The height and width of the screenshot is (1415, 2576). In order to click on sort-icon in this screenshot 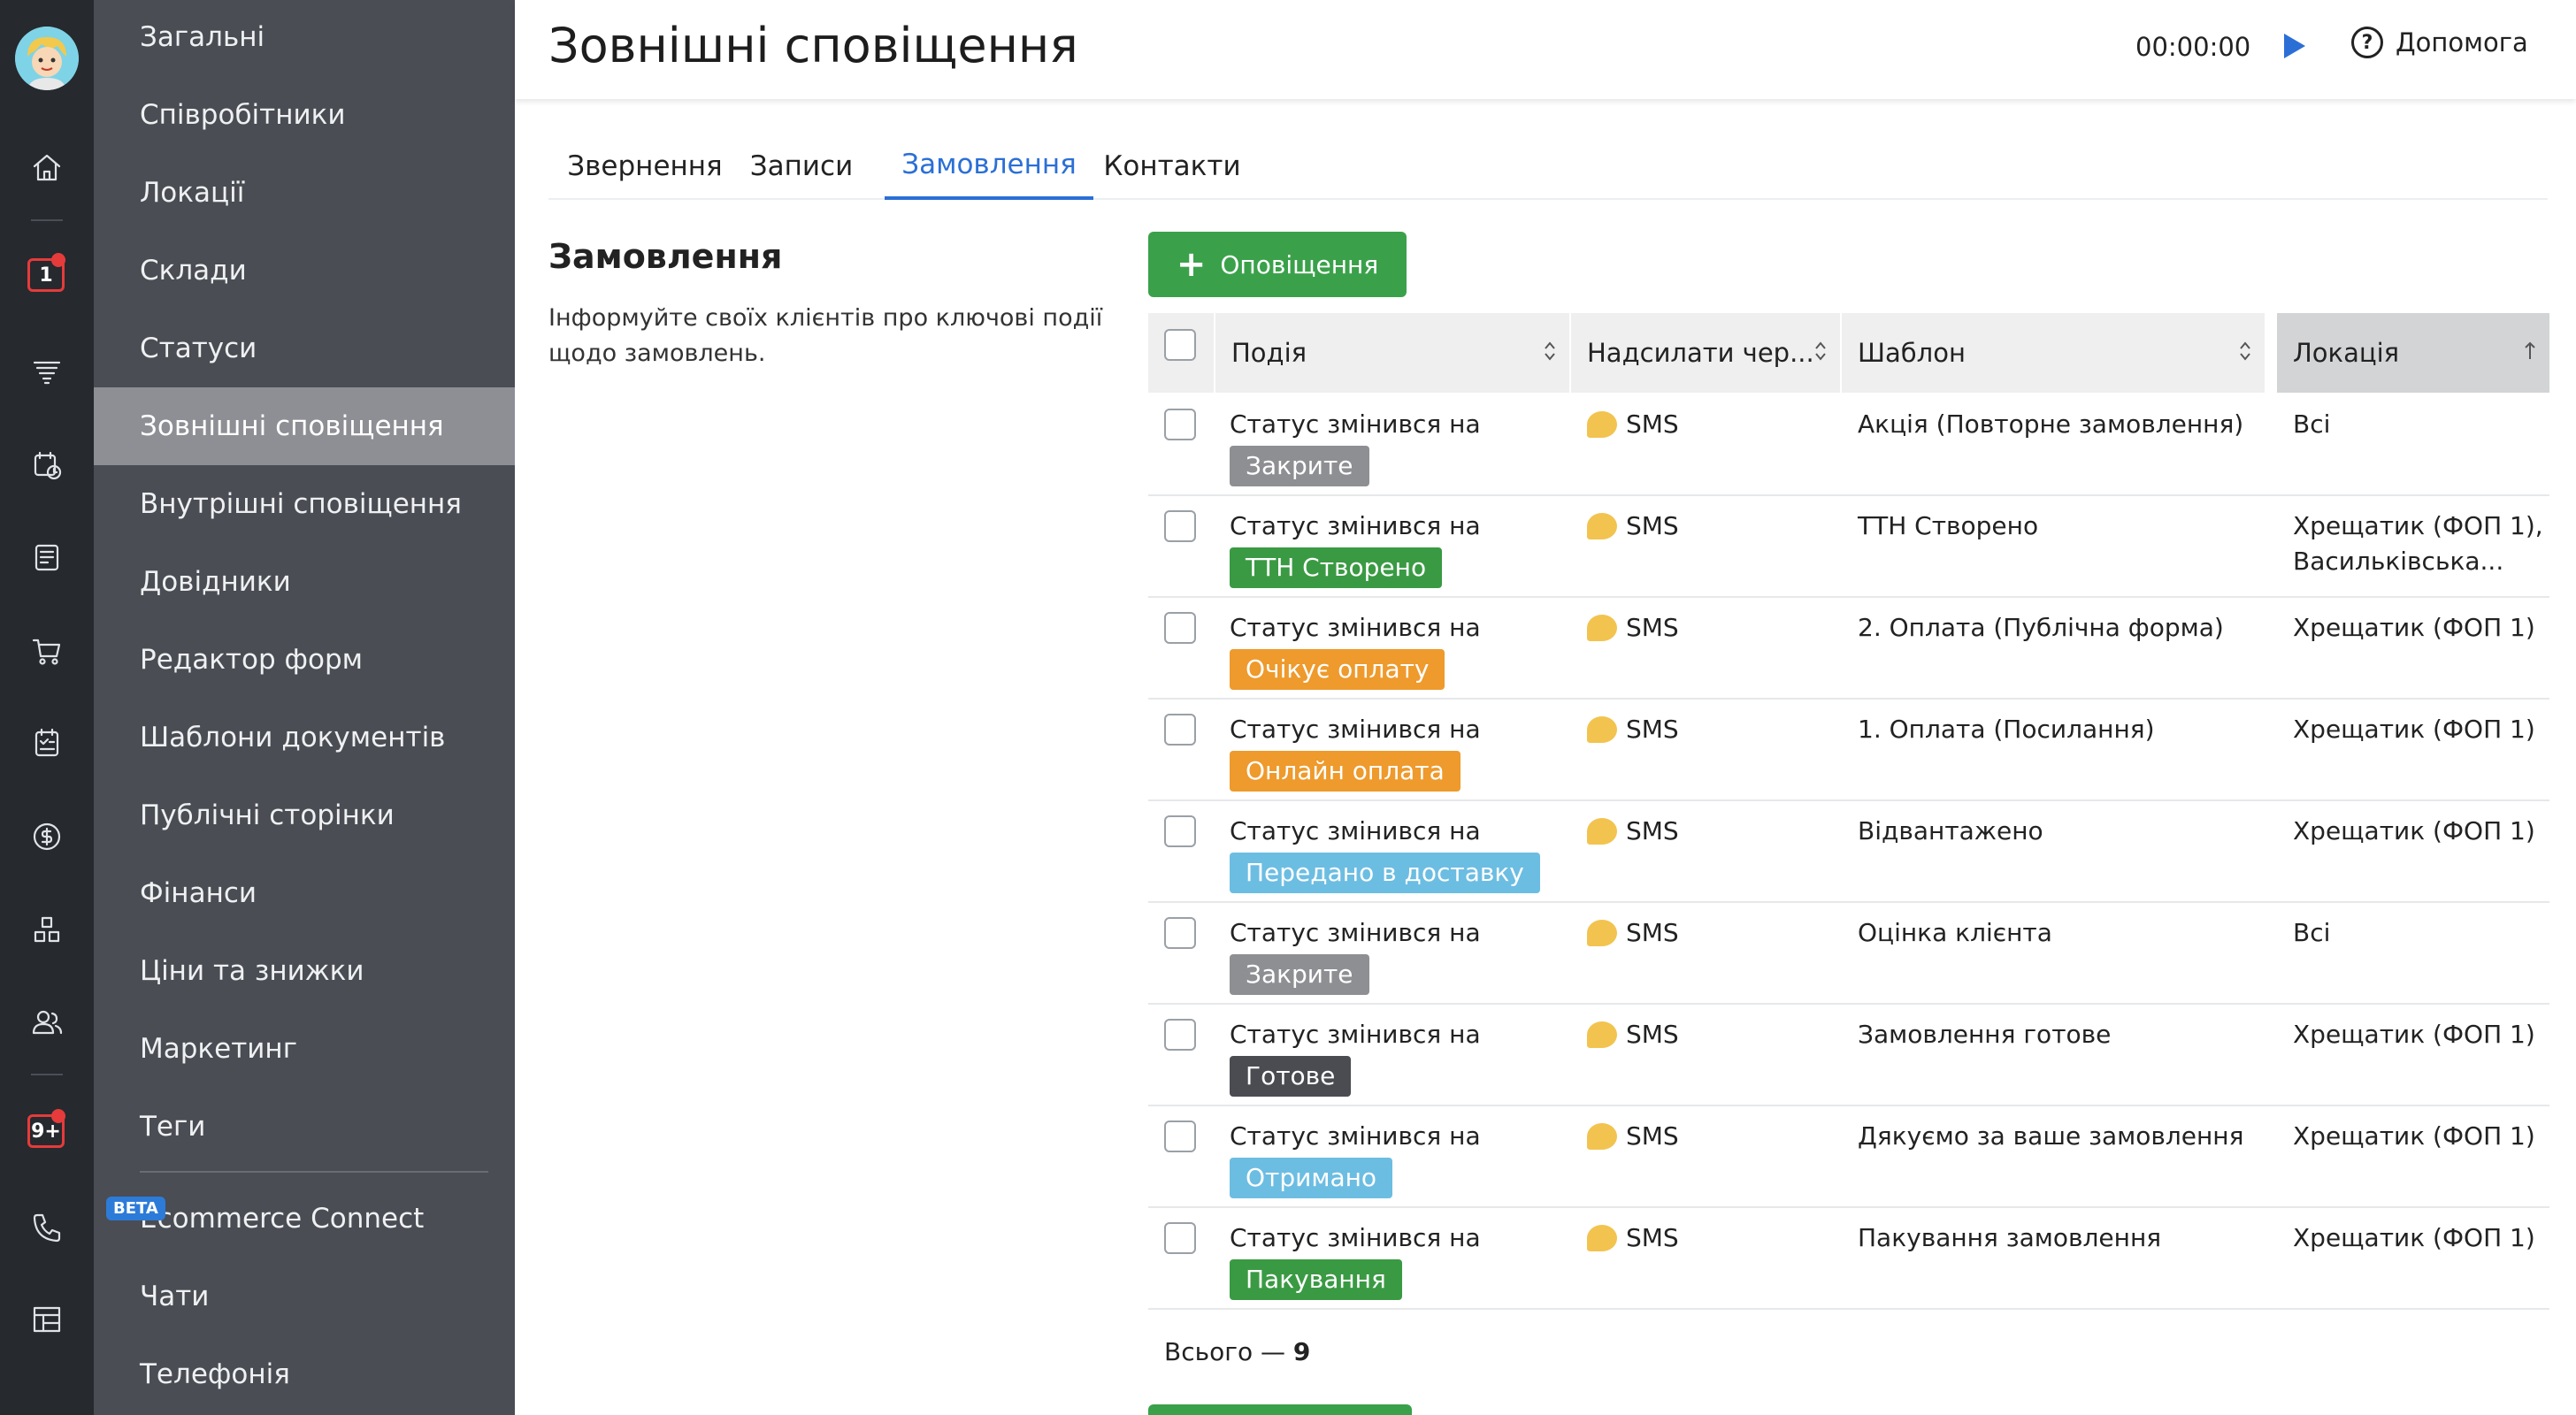, I will do `click(2245, 351)`.